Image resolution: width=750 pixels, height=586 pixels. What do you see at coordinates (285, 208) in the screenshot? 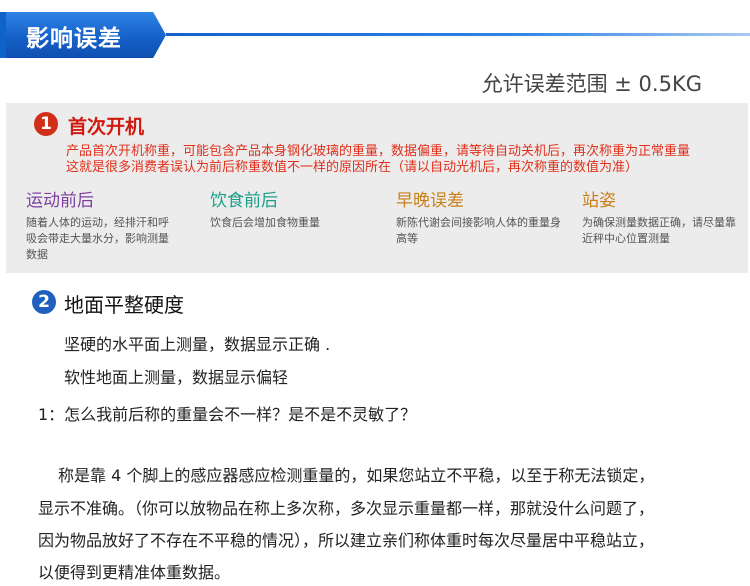
I see `factor-diet: 饮食前后 饮食后会增加食物重量` at bounding box center [285, 208].